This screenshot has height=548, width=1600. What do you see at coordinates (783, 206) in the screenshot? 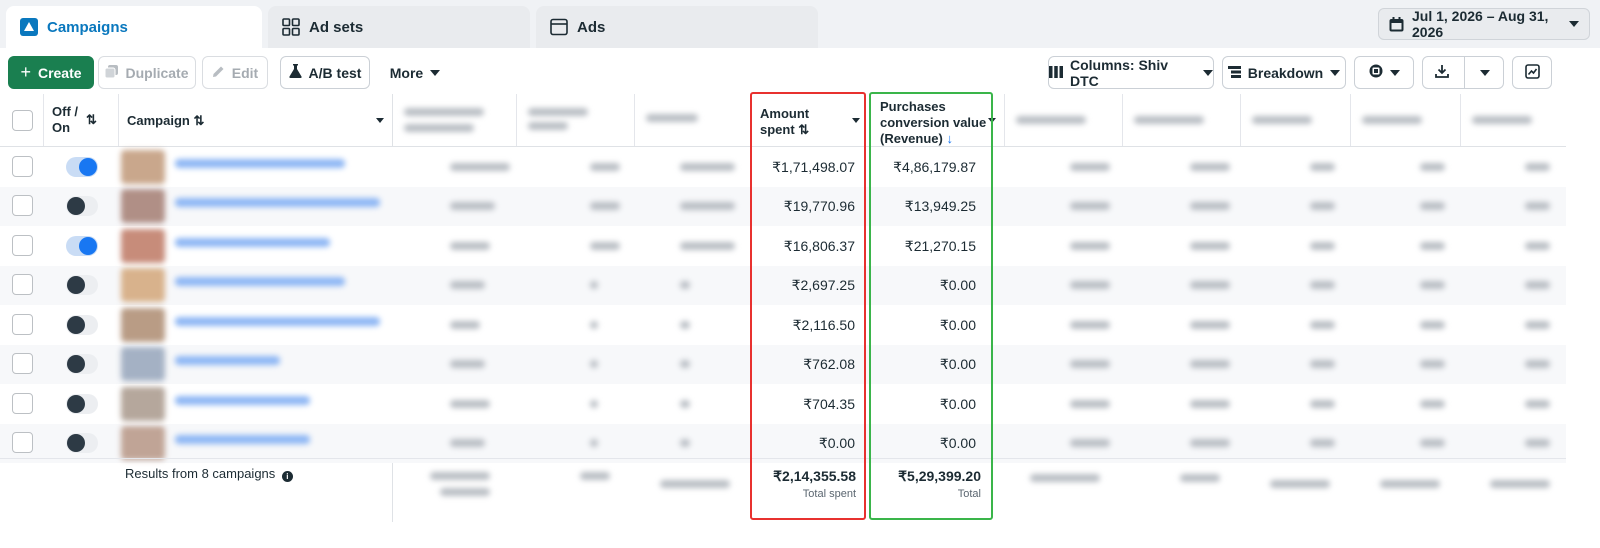
I see `table-row: ₹19,770.96 ₹13,949.25` at bounding box center [783, 206].